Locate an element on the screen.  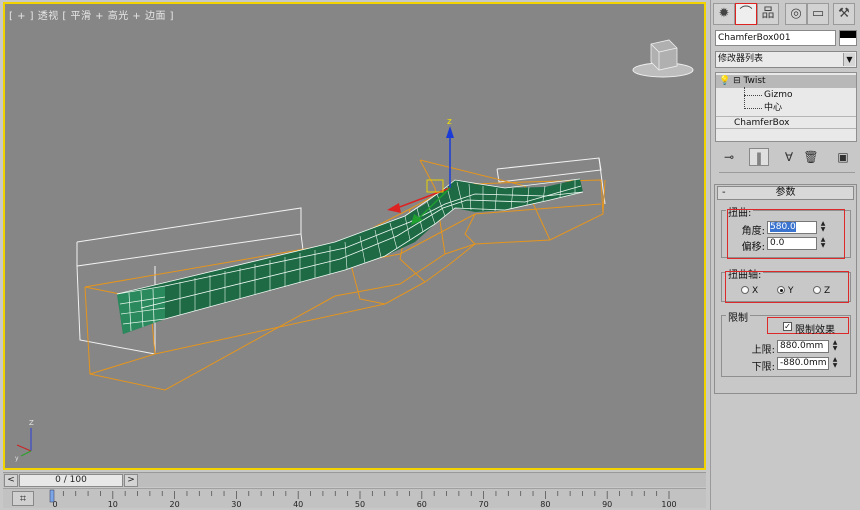
object-color-swatch is located at coordinates (848, 38).